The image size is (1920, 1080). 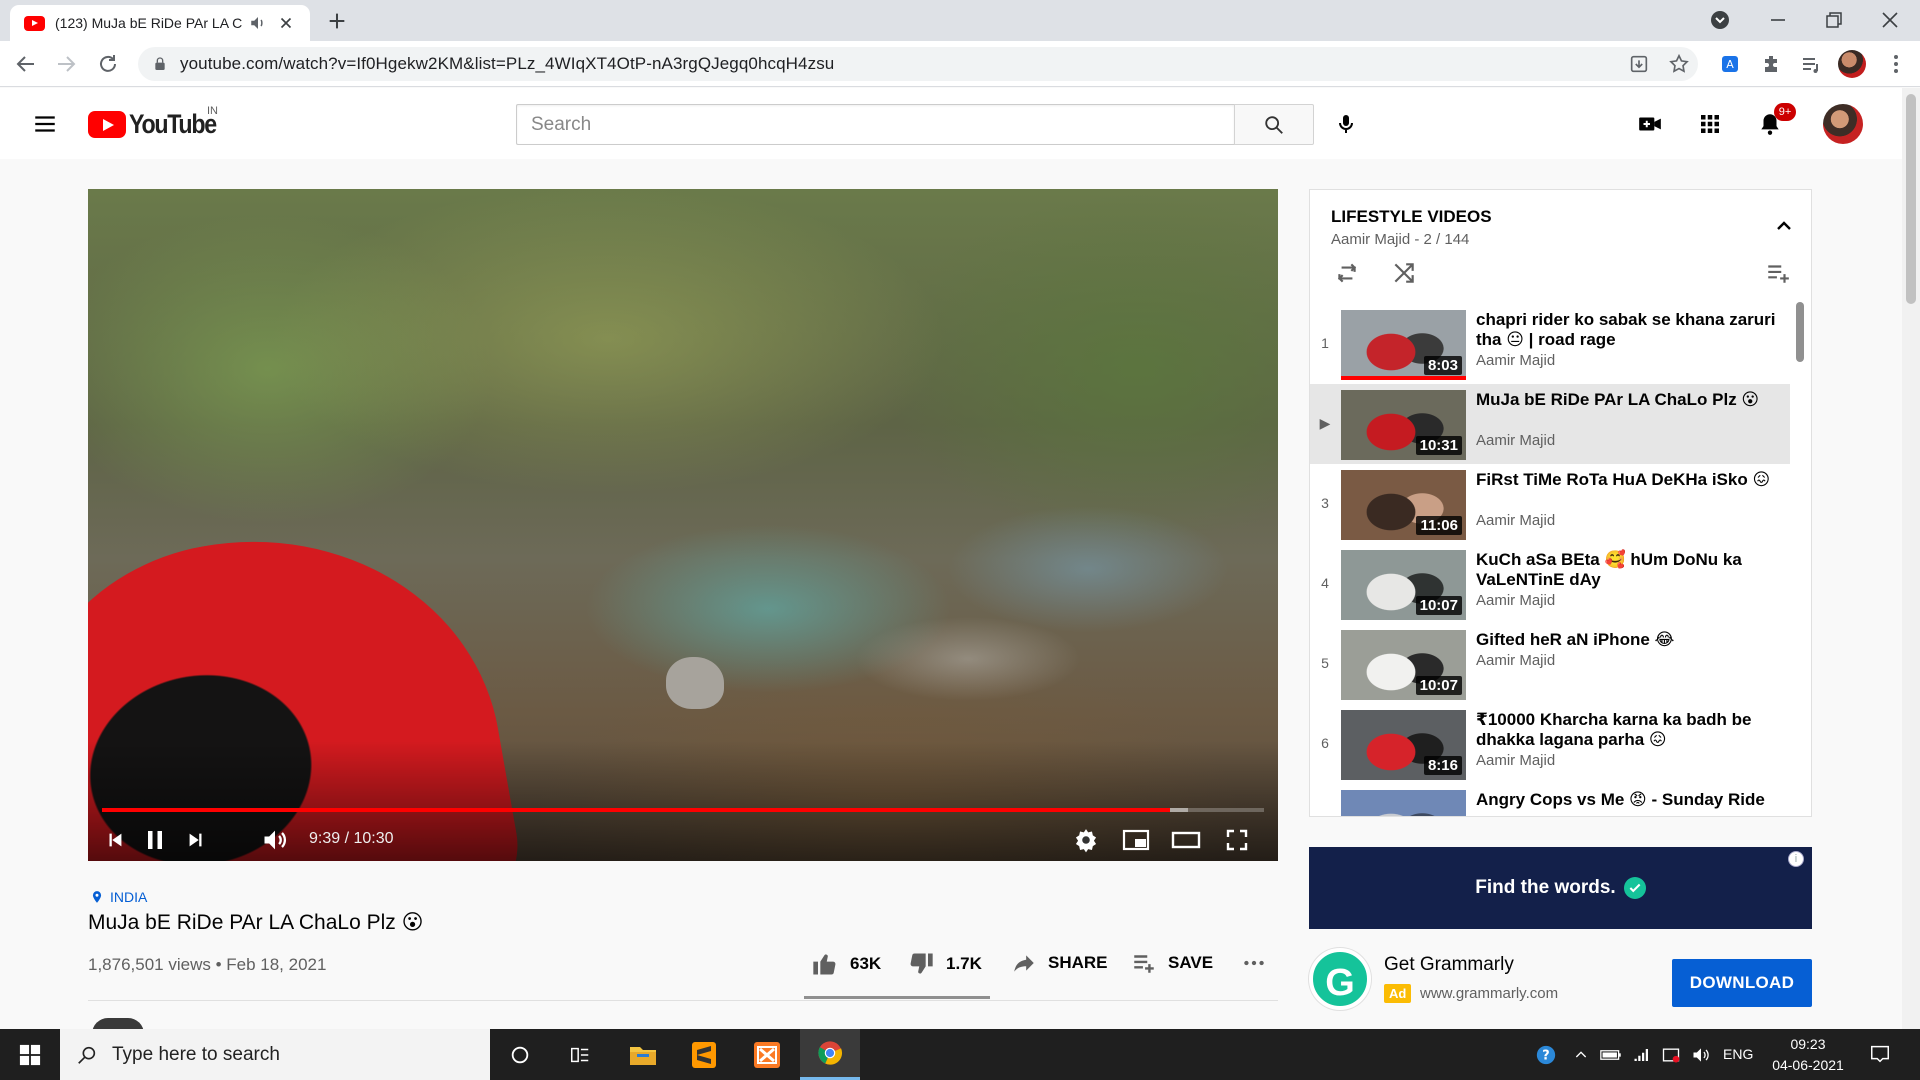 What do you see at coordinates (1639, 64) in the screenshot?
I see `install-app-icon` at bounding box center [1639, 64].